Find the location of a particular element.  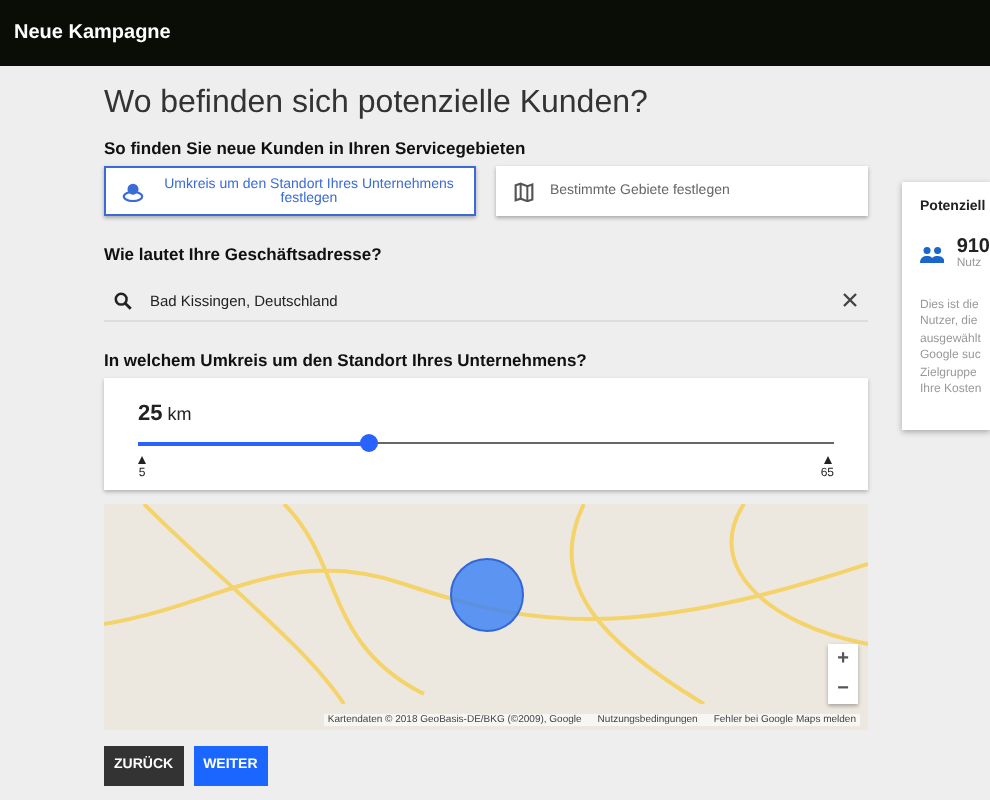

app-title: Neue Kampagne is located at coordinates (92, 33).